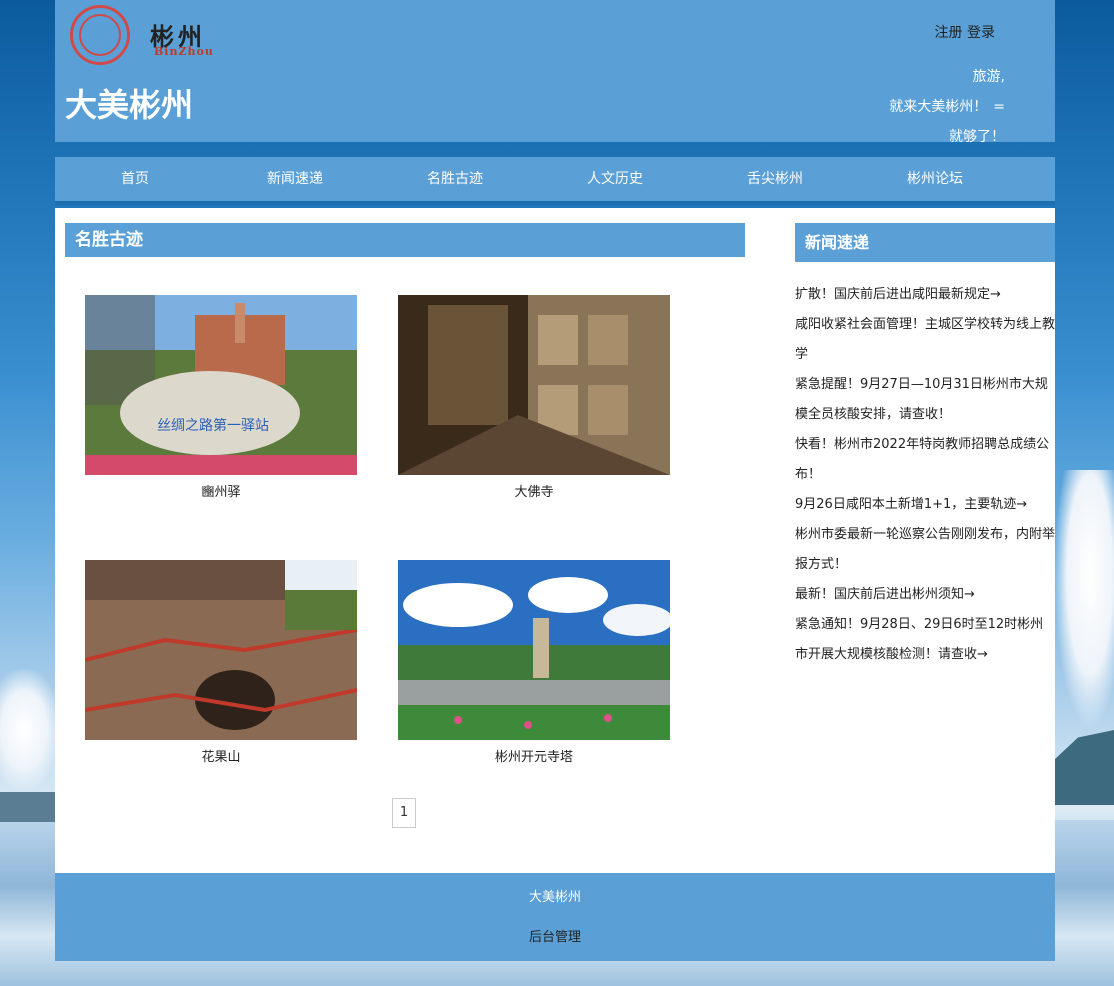 The image size is (1114, 986). What do you see at coordinates (455, 179) in the screenshot?
I see `nav-scenic: 名胜古迹` at bounding box center [455, 179].